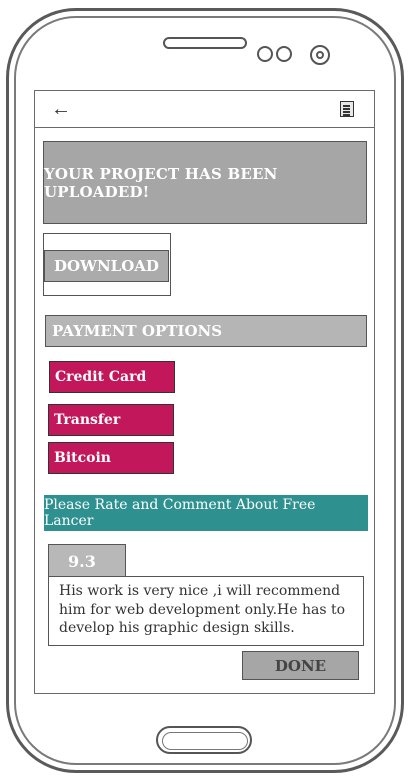 The height and width of the screenshot is (778, 411). I want to click on done-button: DONE, so click(300, 665).